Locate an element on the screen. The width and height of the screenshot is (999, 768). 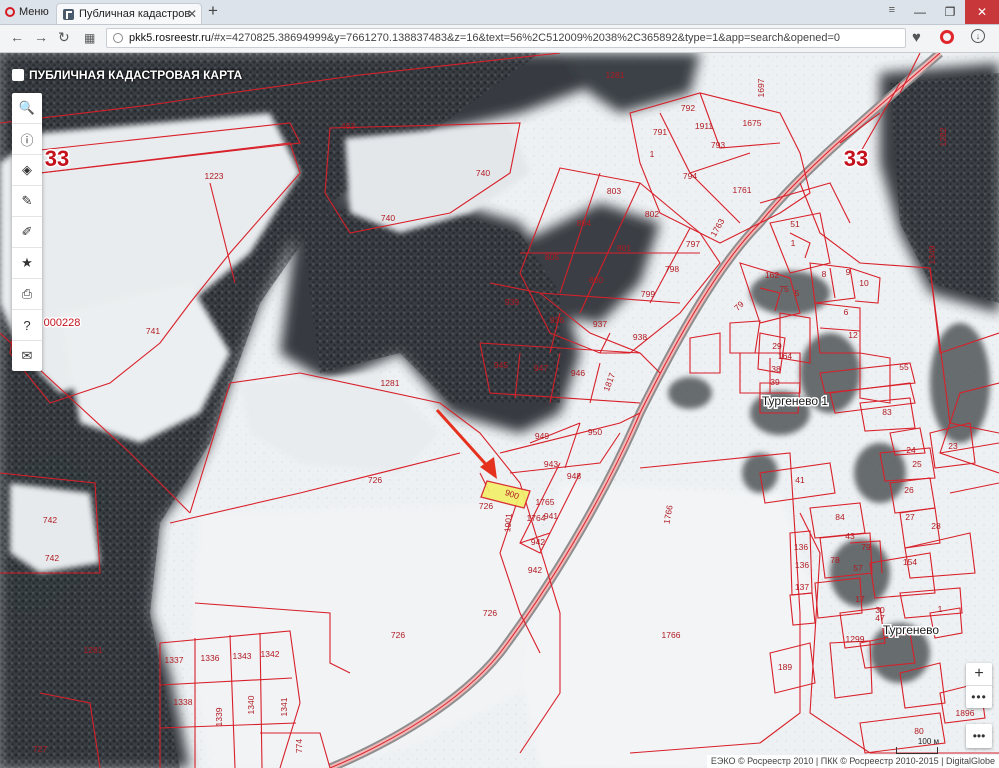
parcel-number-label: 742 is located at coordinates (52, 558).